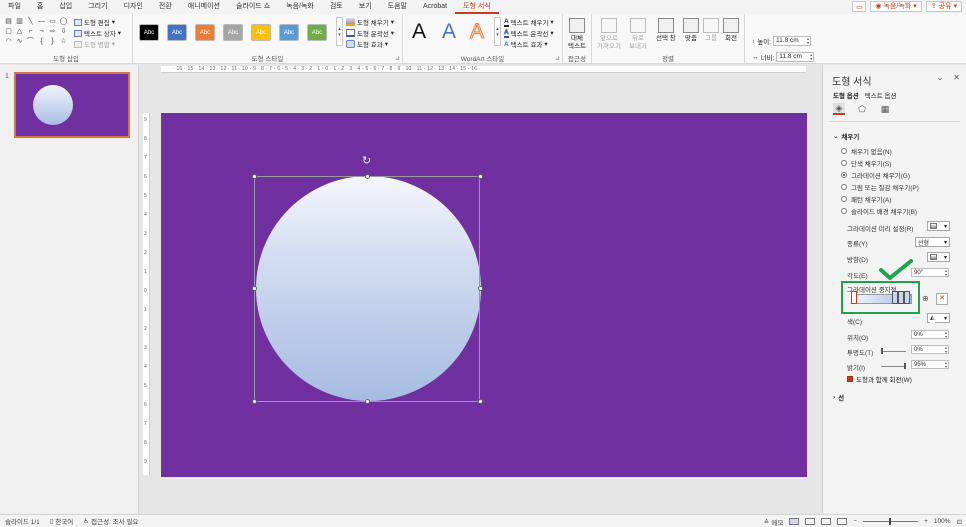  Describe the element at coordinates (41, 21) in the screenshot. I see `line-shape-icon: —` at that location.